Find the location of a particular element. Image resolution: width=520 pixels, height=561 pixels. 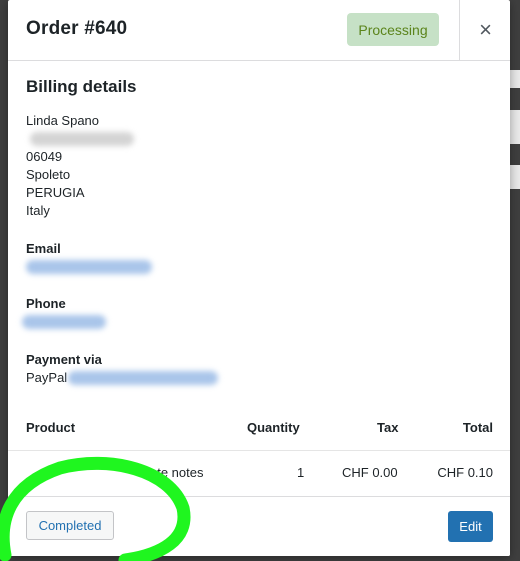

row-tax: CHF 0.00 is located at coordinates (370, 472).